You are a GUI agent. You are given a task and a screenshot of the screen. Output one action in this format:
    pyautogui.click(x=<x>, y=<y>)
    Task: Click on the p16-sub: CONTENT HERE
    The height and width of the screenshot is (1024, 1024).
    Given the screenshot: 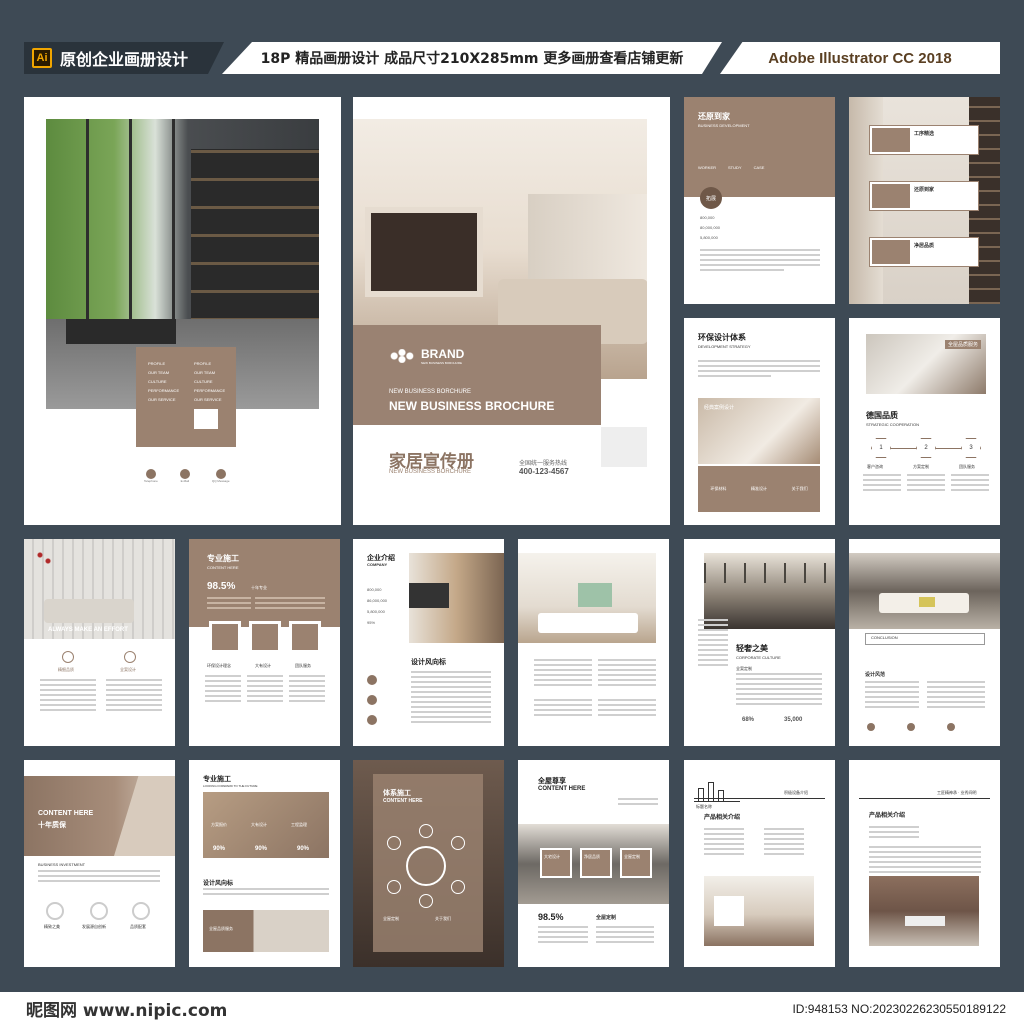 What is the action you would take?
    pyautogui.click(x=562, y=789)
    